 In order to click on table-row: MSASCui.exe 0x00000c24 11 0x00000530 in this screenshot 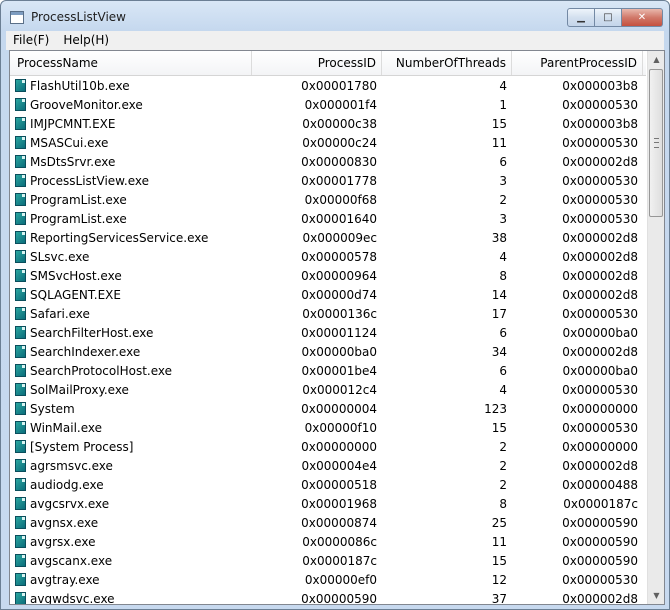, I will do `click(328, 142)`.